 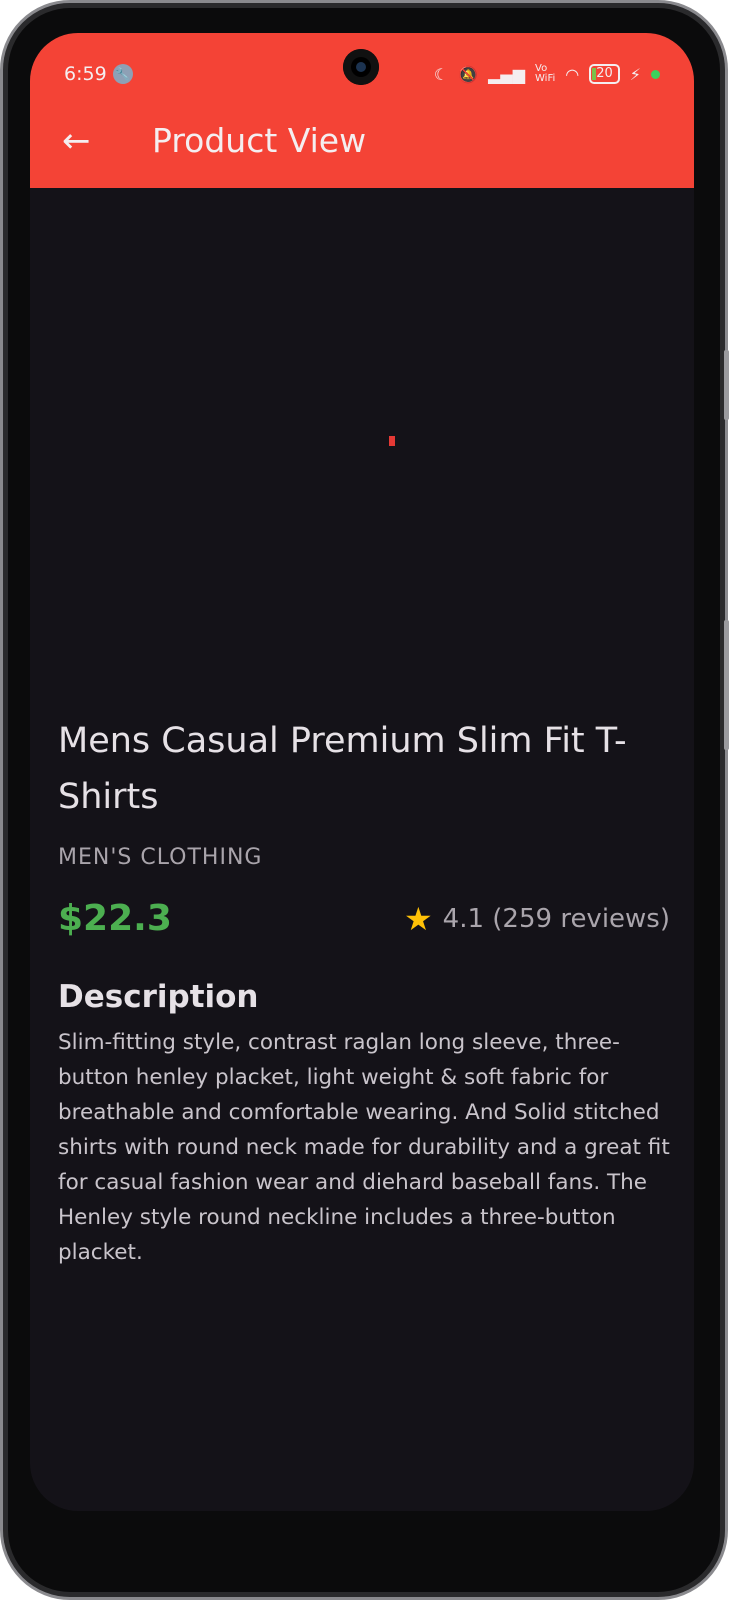 I want to click on volume-button, so click(x=726, y=385).